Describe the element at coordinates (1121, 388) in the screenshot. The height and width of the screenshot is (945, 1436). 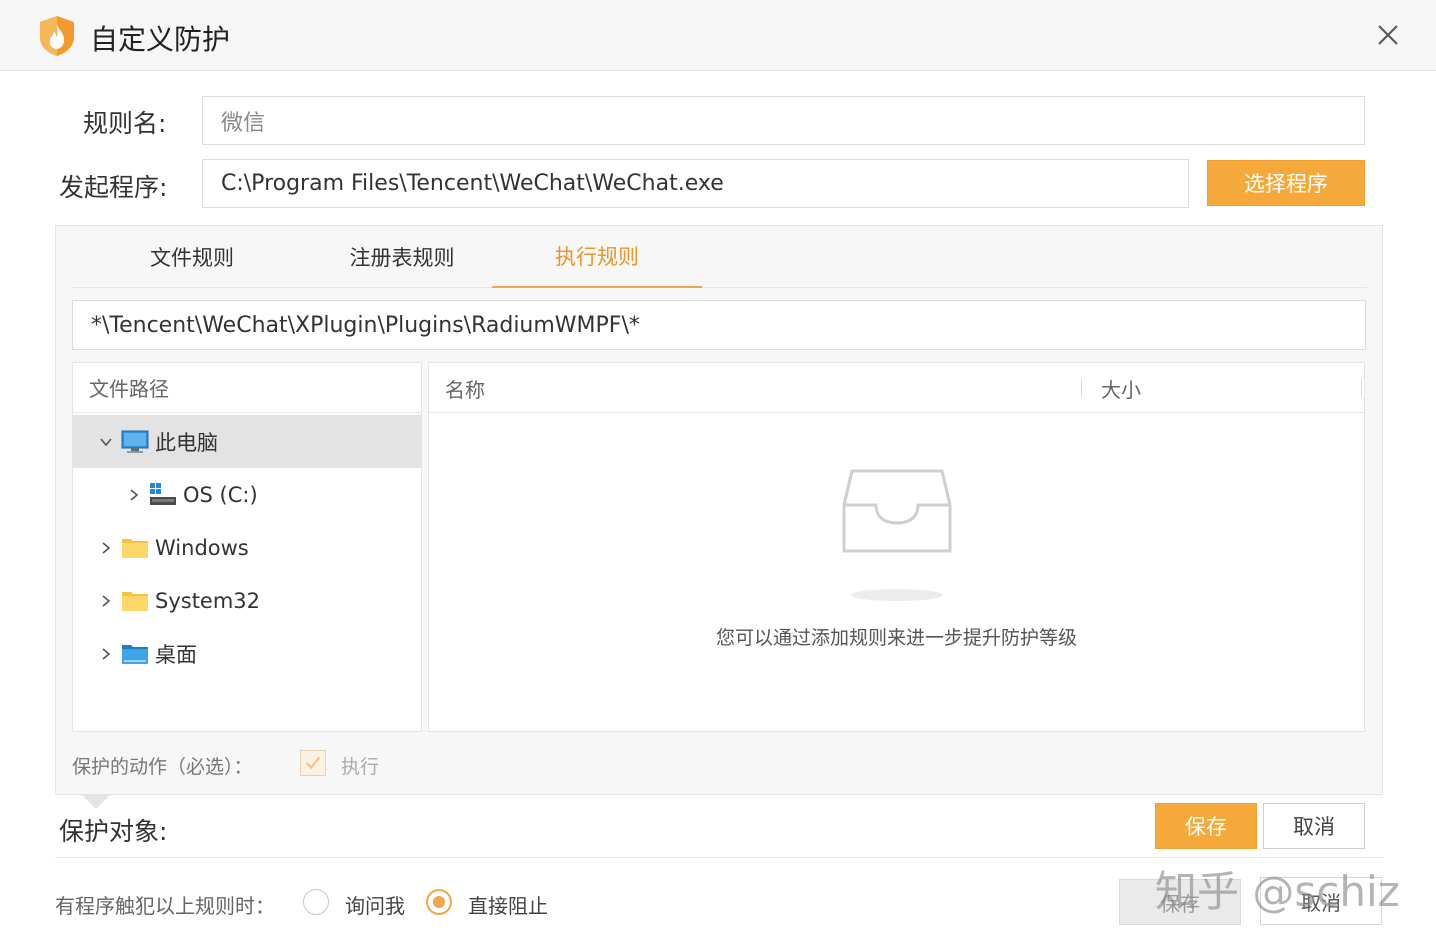
I see `column-size-header: 大小` at that location.